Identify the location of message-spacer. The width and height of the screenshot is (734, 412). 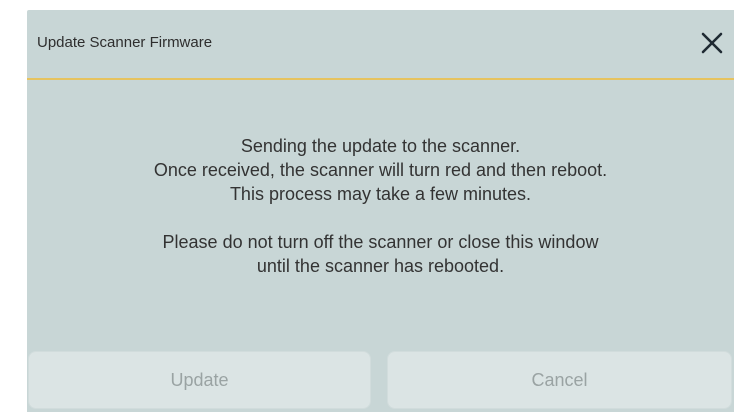
(380, 218).